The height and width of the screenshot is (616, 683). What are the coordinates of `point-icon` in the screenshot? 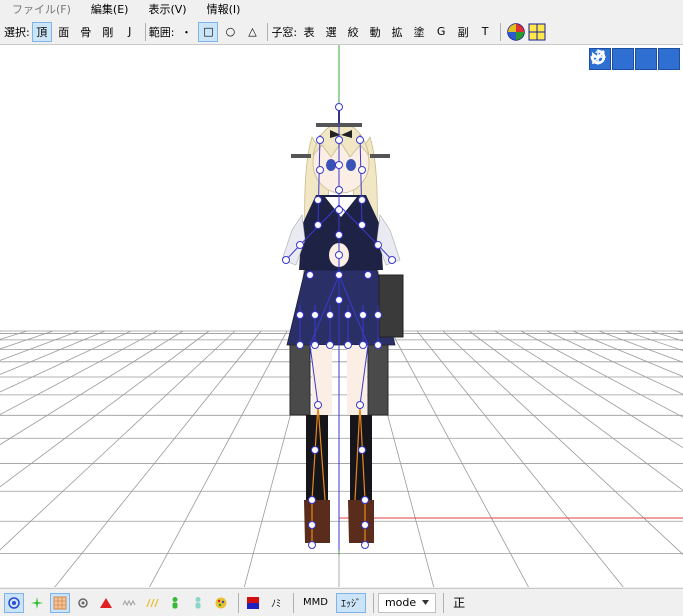 It's located at (14, 602).